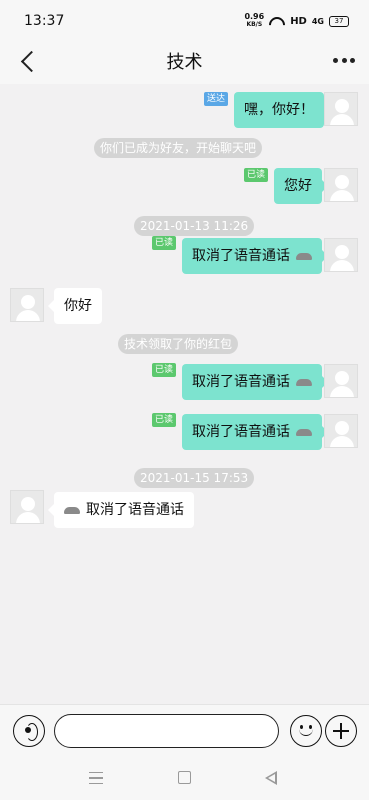 This screenshot has width=369, height=800. I want to click on system-navigation-bar, so click(184, 778).